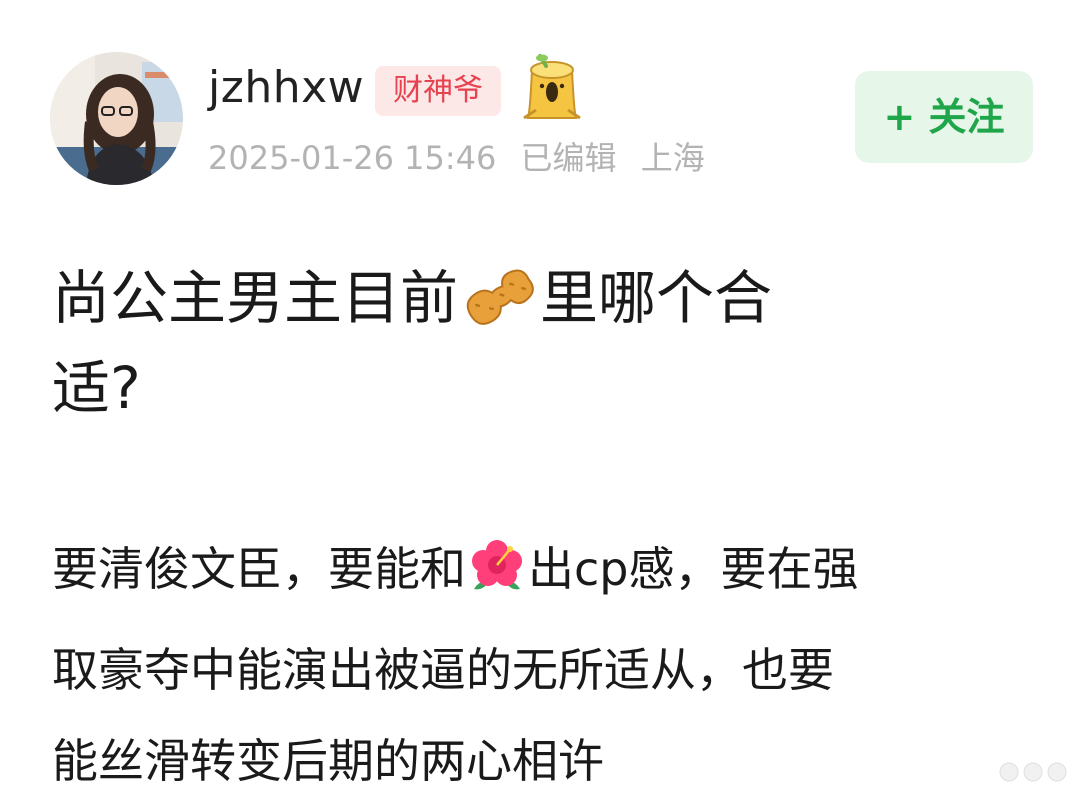 Image resolution: width=1080 pixels, height=800 pixels. What do you see at coordinates (438, 91) in the screenshot?
I see `user-badge: 财神爷` at bounding box center [438, 91].